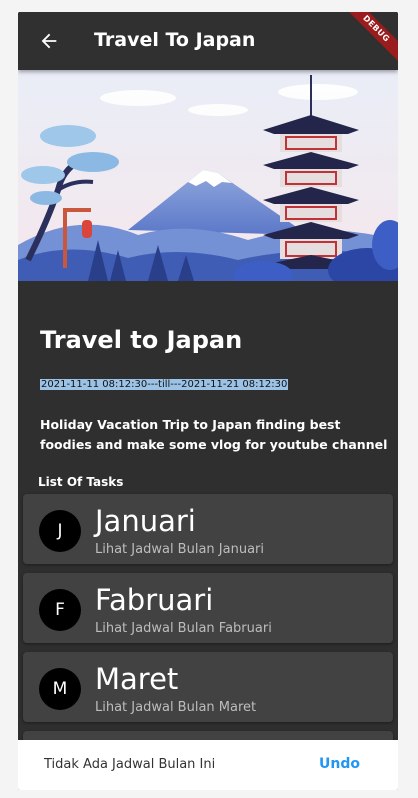 Image resolution: width=418 pixels, height=798 pixels. Describe the element at coordinates (175, 40) in the screenshot. I see `page-title: Travel To Japan` at that location.